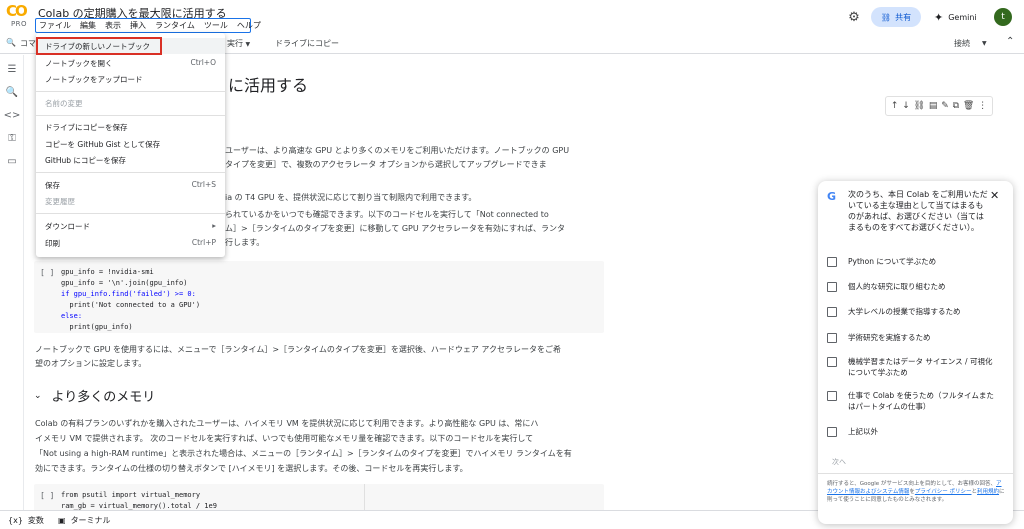 This screenshot has height=529, width=1024. What do you see at coordinates (11, 42) in the screenshot?
I see `toolbar-search-icon: 🔍` at bounding box center [11, 42].